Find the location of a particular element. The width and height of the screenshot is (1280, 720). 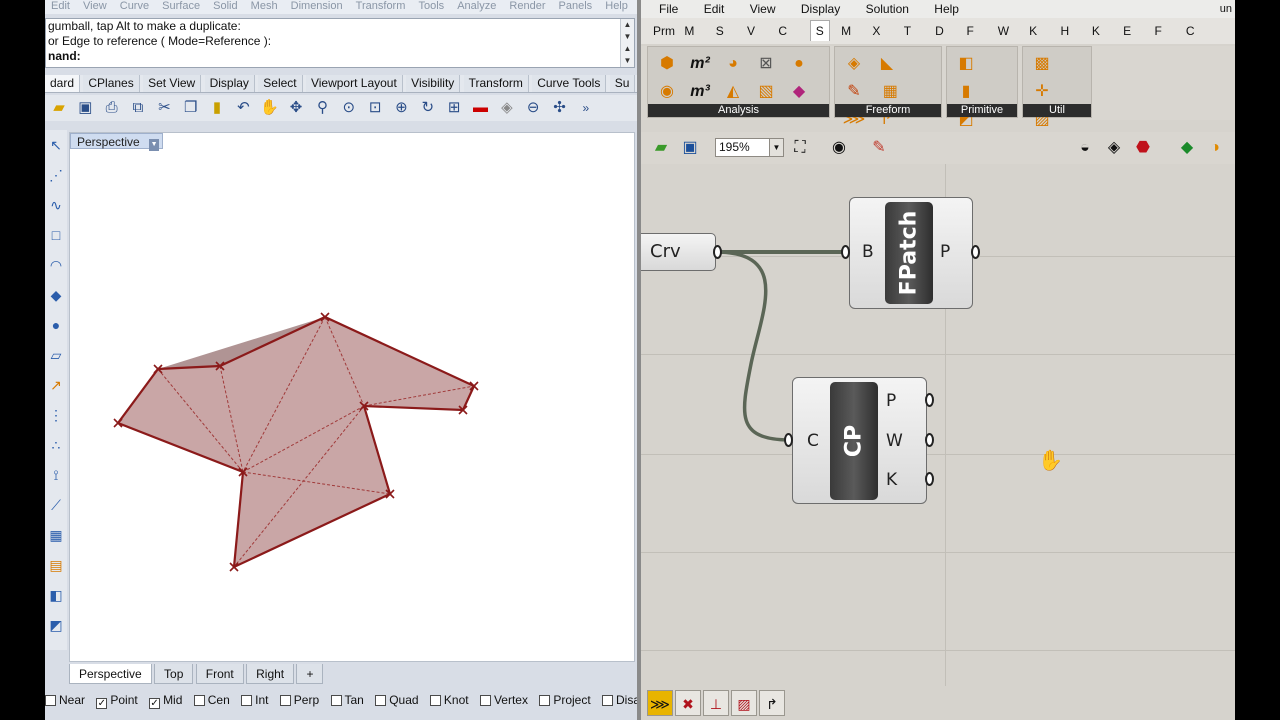

pan-icon: ✋ is located at coordinates (270, 108).